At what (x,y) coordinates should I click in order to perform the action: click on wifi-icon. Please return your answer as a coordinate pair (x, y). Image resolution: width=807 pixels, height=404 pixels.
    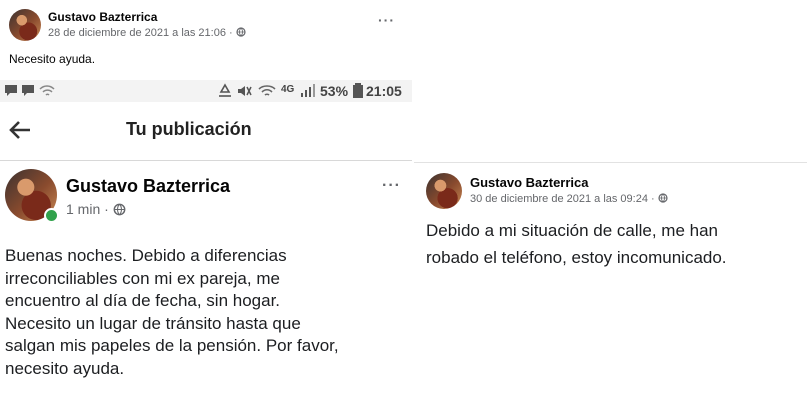
    Looking at the image, I should click on (267, 90).